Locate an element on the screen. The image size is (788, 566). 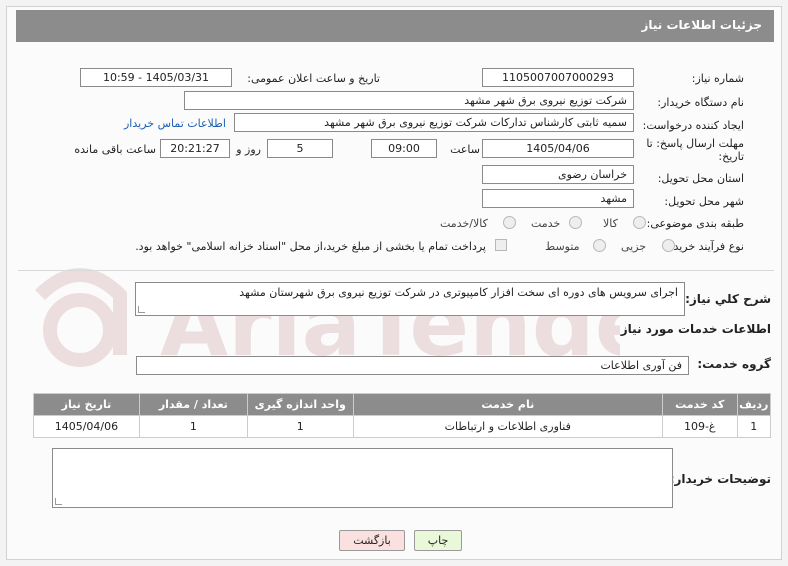
category-option-service: خدمت is located at coordinates (546, 223).